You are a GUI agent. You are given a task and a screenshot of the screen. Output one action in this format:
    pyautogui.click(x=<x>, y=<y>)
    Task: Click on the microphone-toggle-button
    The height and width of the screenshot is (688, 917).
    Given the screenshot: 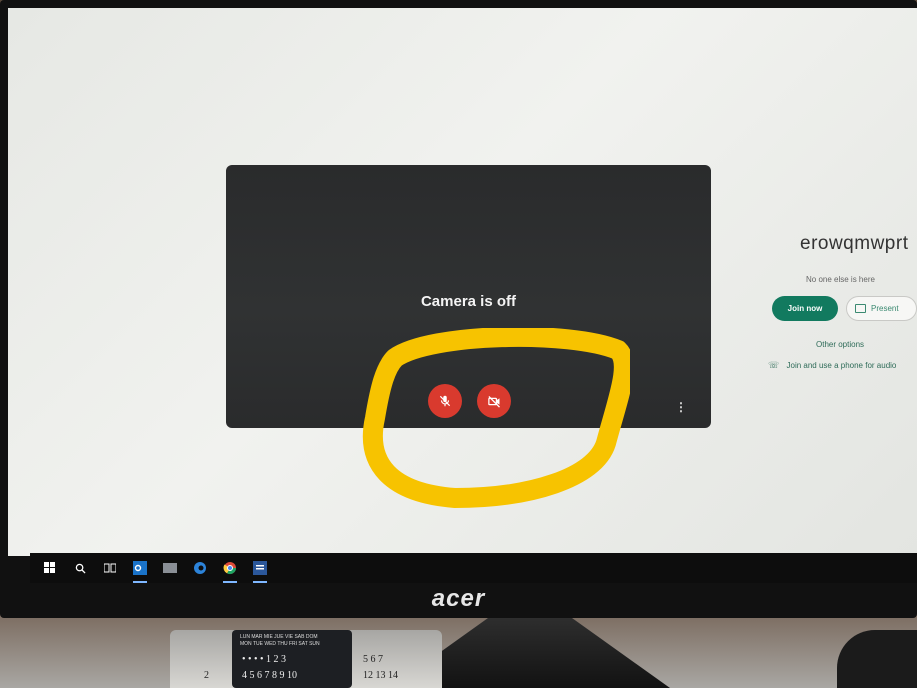 What is the action you would take?
    pyautogui.click(x=445, y=401)
    